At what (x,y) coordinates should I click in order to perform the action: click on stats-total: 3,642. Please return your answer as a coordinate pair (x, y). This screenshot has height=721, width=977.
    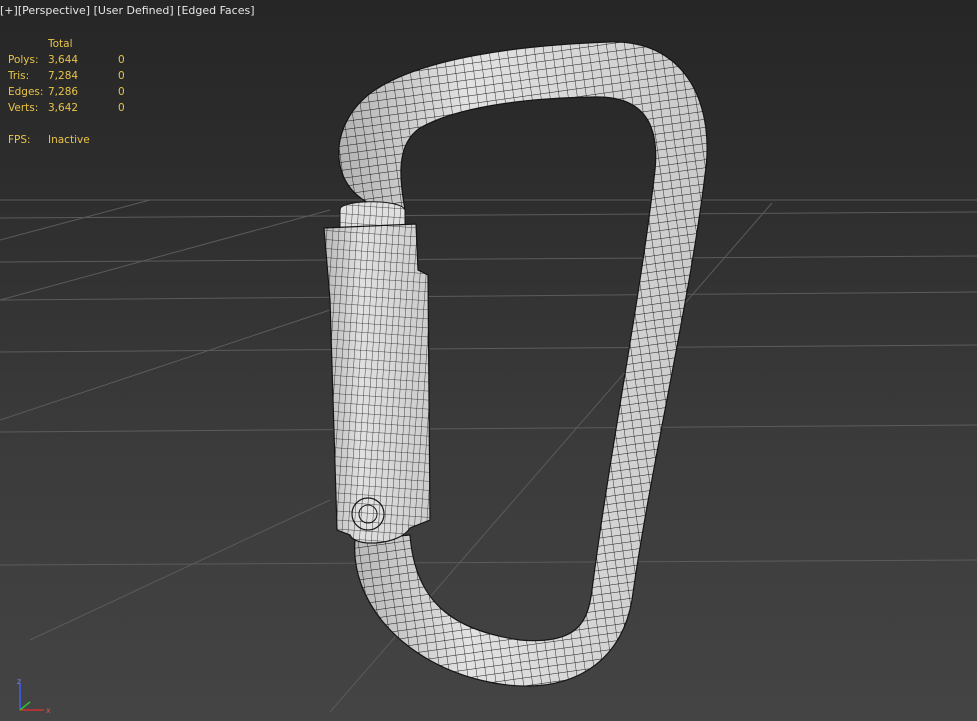
    Looking at the image, I should click on (63, 108).